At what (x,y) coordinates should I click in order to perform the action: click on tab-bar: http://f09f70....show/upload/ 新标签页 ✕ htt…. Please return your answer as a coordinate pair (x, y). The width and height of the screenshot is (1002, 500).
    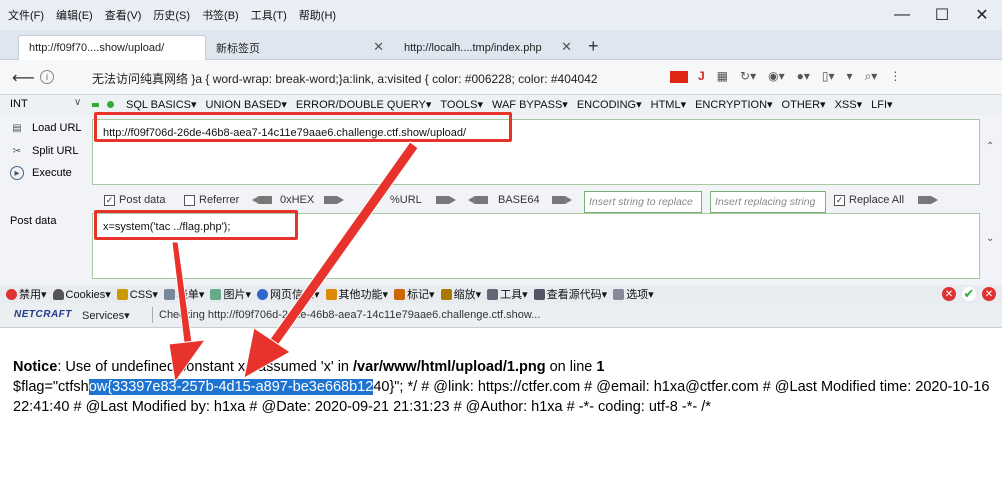
    Looking at the image, I should click on (501, 45).